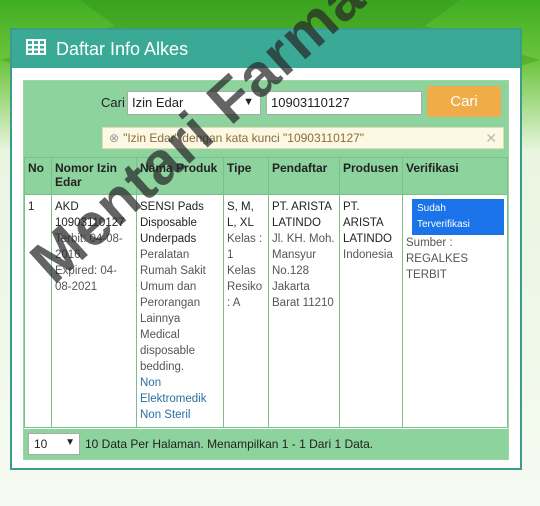 The width and height of the screenshot is (540, 506). Describe the element at coordinates (246, 176) in the screenshot. I see `col-header-tipe: Tipe` at that location.